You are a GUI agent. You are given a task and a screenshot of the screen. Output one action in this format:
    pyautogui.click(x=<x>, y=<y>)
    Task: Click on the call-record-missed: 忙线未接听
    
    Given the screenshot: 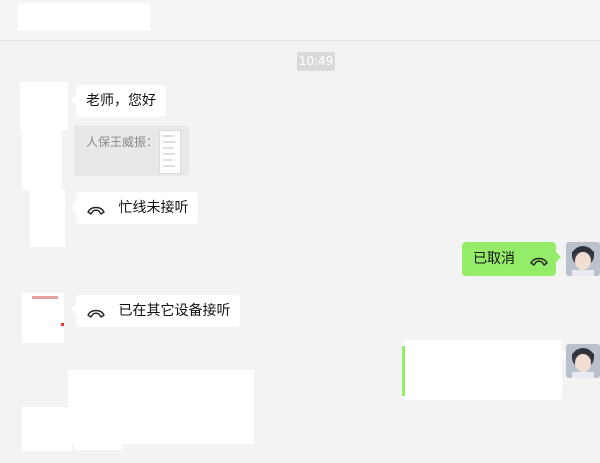 What is the action you would take?
    pyautogui.click(x=134, y=208)
    